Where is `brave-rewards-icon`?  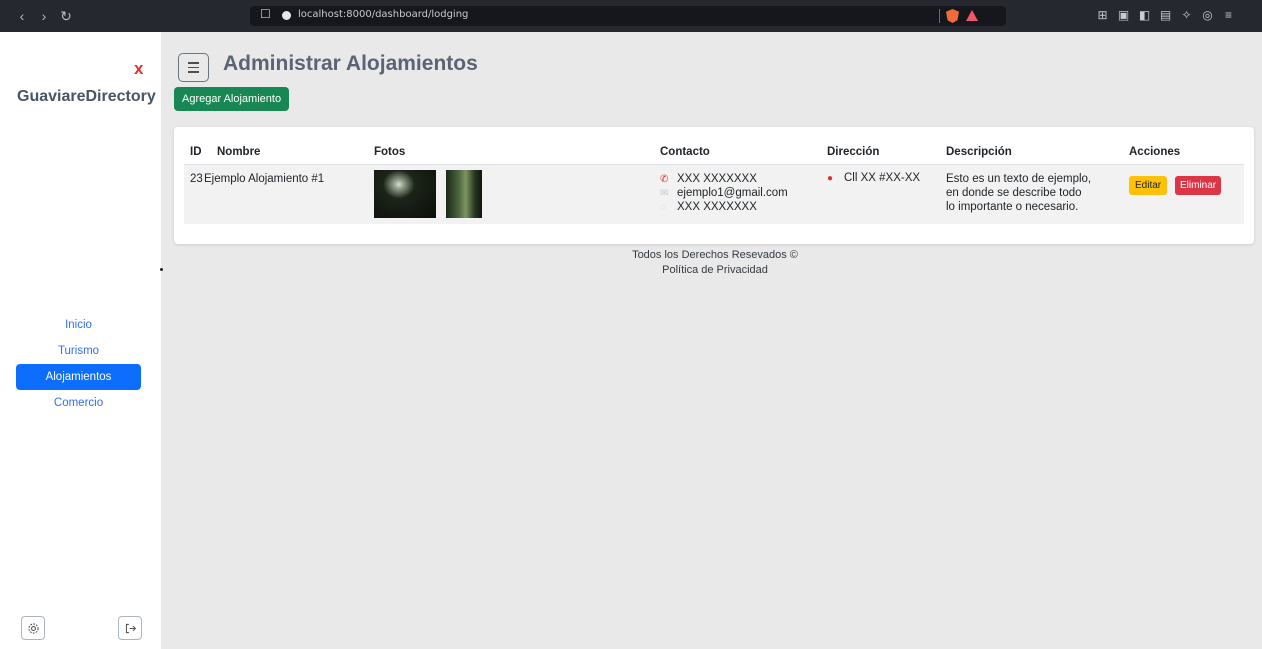 brave-rewards-icon is located at coordinates (972, 15).